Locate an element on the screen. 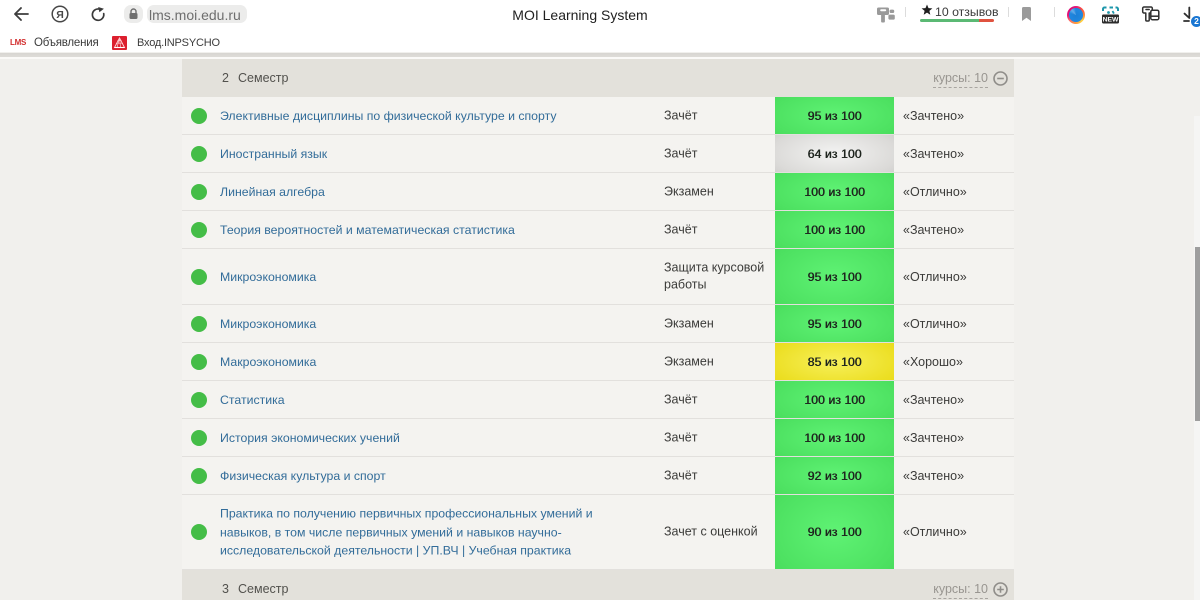 This screenshot has width=1200, height=600. svg-text: Я is located at coordinates (60, 15).